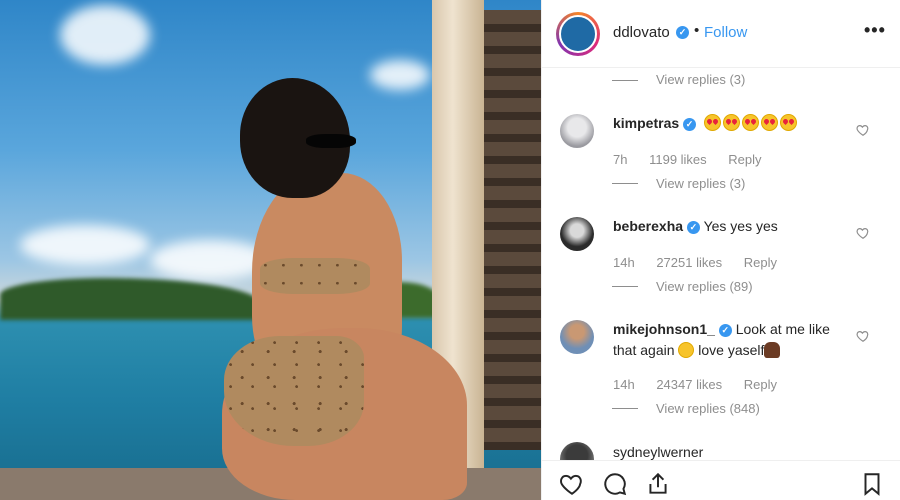 The width and height of the screenshot is (900, 500). What do you see at coordinates (731, 350) in the screenshot?
I see `comment-text-part2: love yaself` at bounding box center [731, 350].